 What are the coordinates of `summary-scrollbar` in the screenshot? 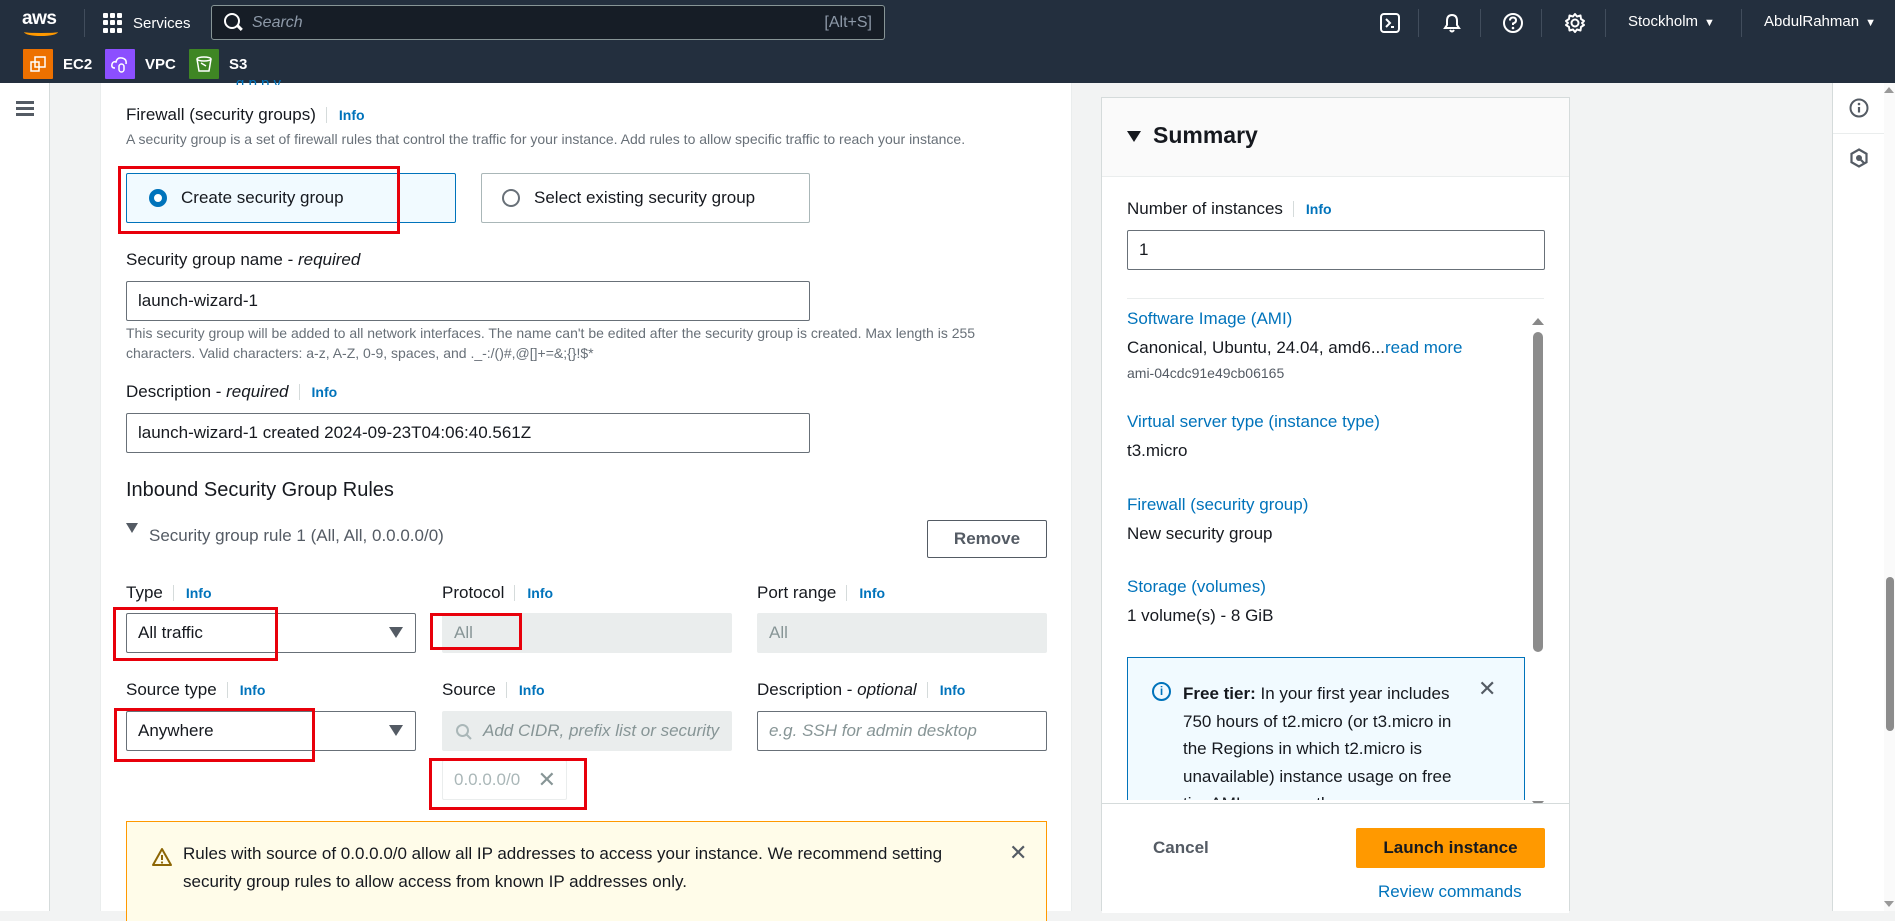 It's located at (1538, 563).